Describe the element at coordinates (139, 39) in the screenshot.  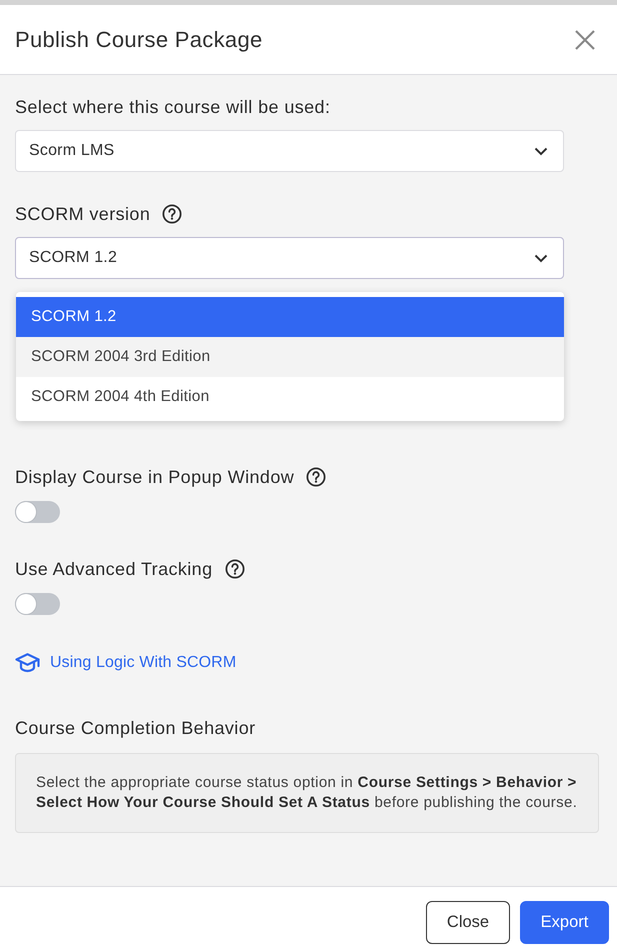
I see `window-title: Publish Course Package` at that location.